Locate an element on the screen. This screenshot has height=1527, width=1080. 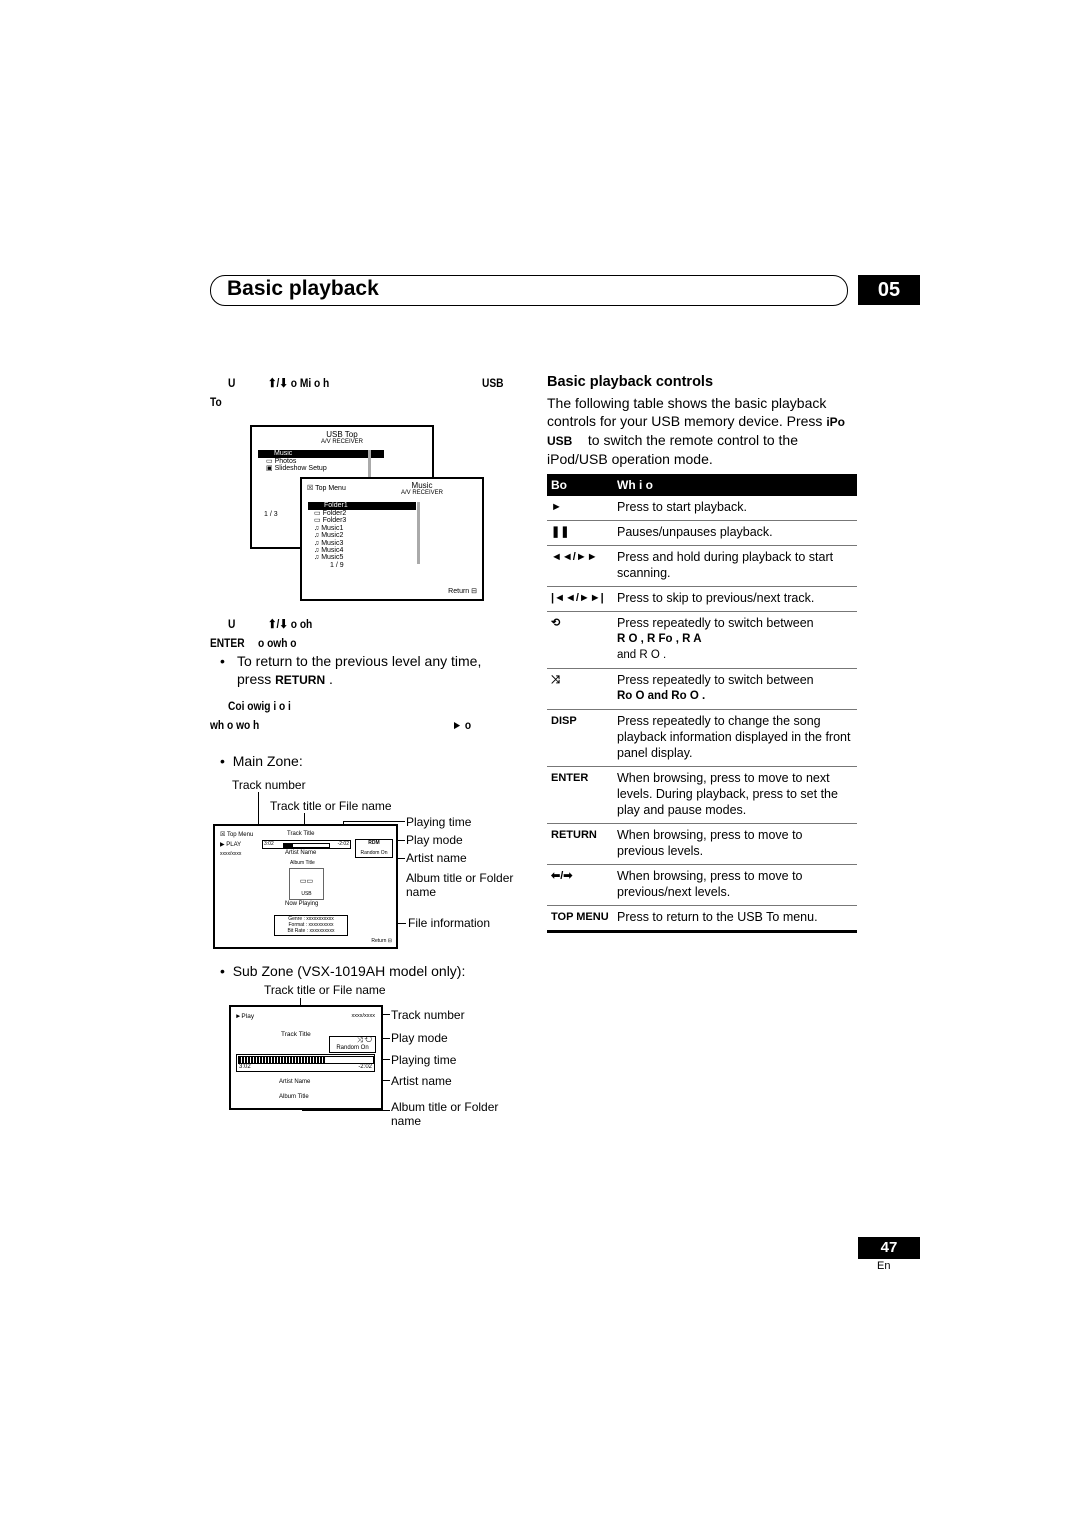
now-playing: Now Playing is located at coordinates (302, 904).